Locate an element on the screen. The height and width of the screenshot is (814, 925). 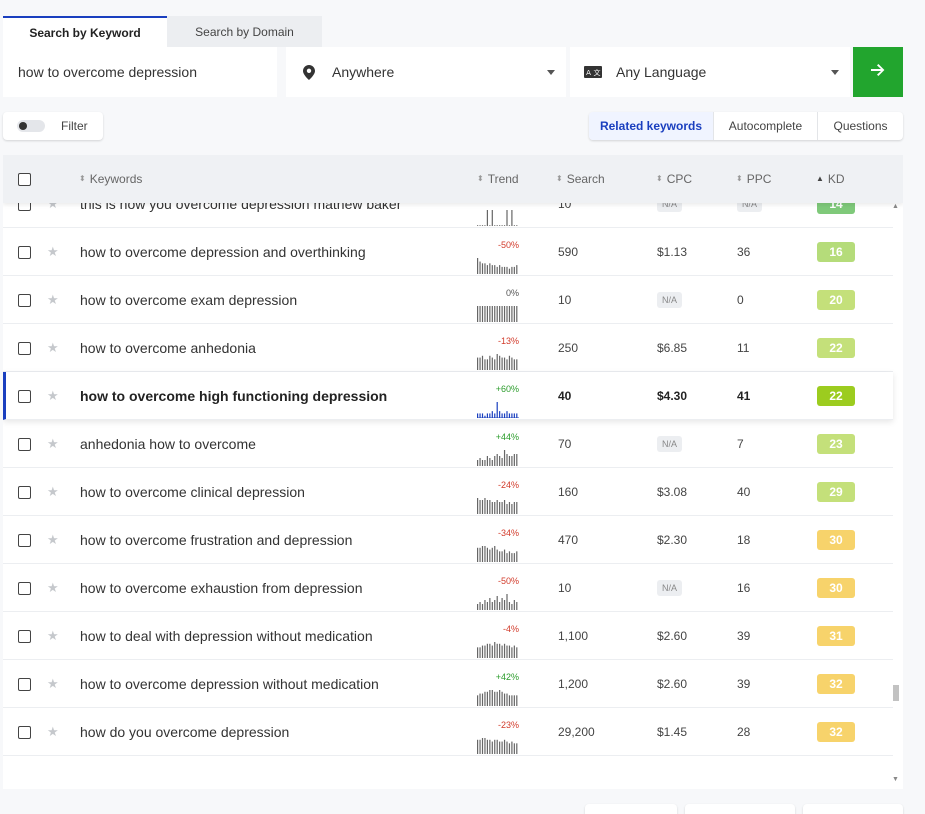
tab-search-by-keyword: Search by Keyword is located at coordinates (85, 31).